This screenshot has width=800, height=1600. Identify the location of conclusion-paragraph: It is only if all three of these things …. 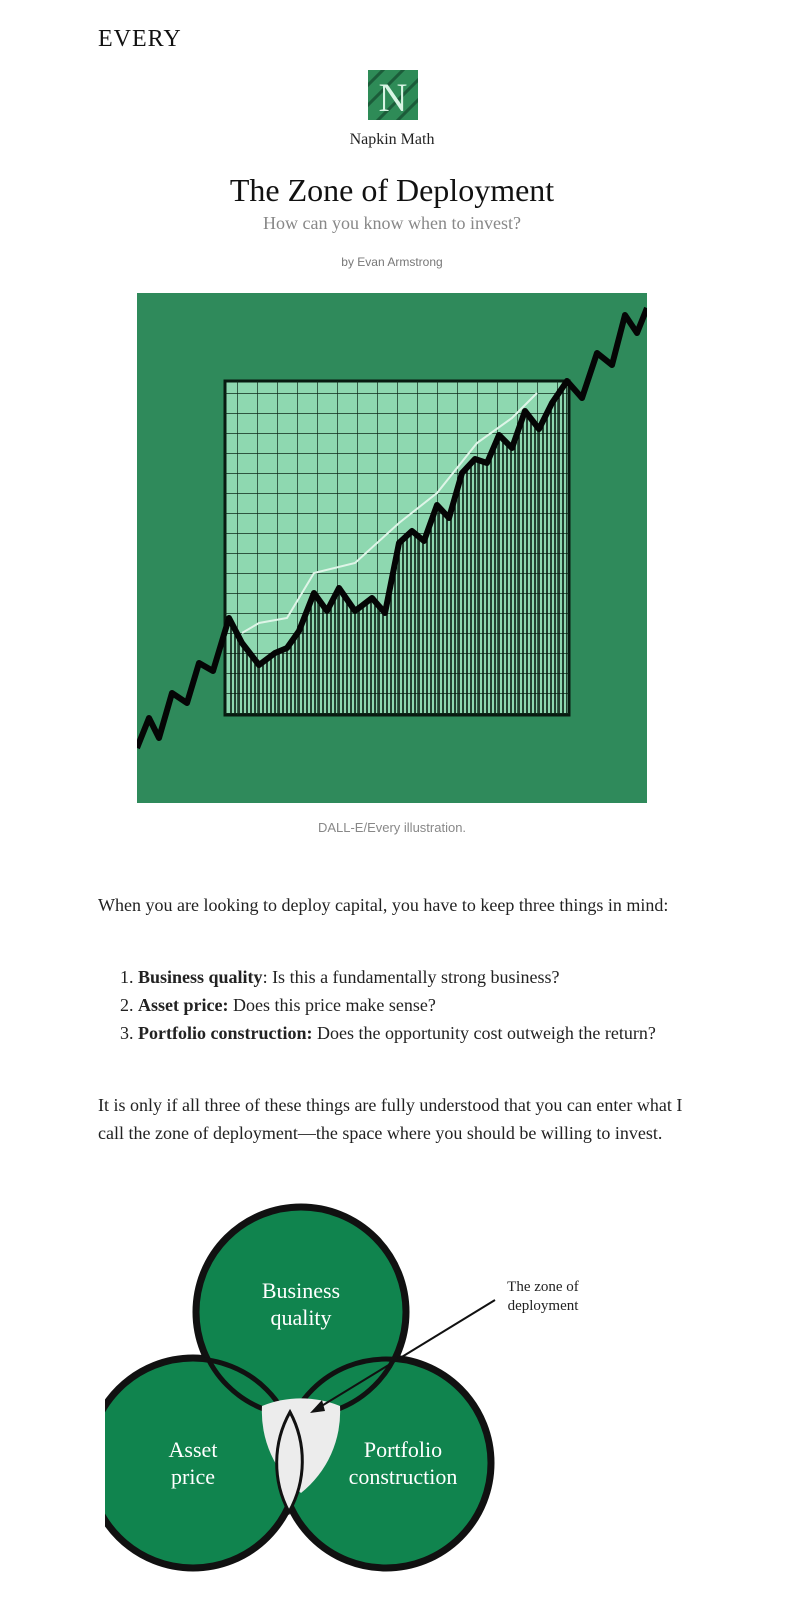
(390, 1119).